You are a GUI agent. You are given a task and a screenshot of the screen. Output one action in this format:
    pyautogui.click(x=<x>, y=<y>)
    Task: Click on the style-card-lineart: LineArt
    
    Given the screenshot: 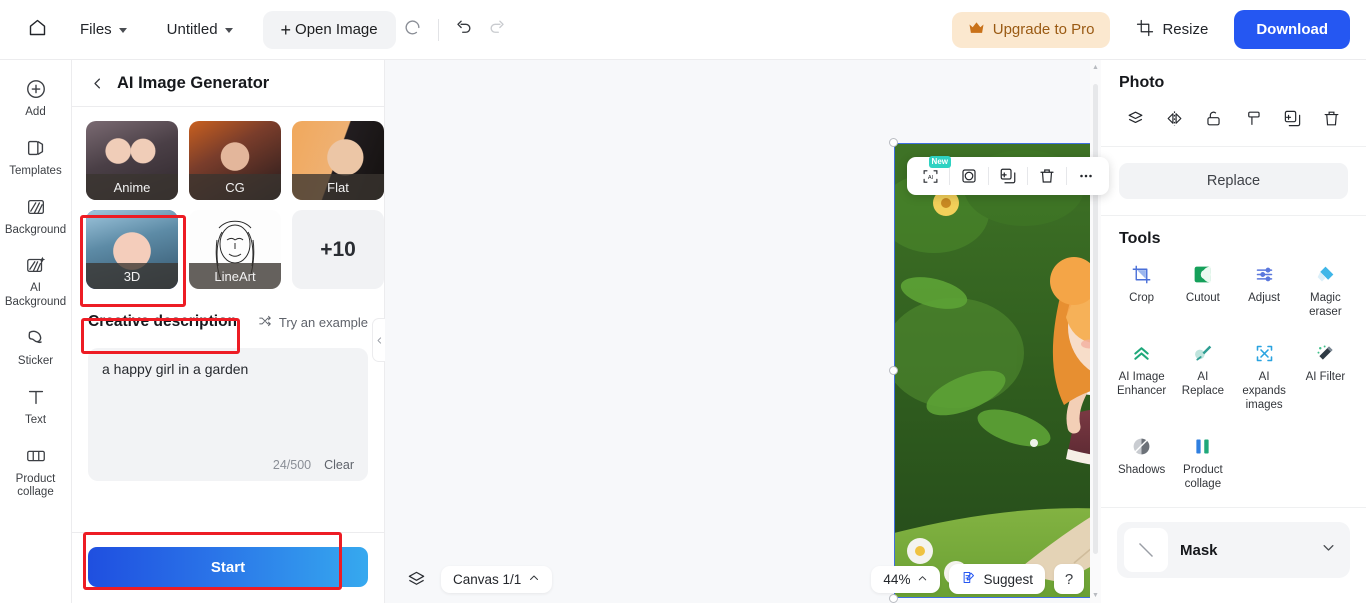 What is the action you would take?
    pyautogui.click(x=235, y=249)
    